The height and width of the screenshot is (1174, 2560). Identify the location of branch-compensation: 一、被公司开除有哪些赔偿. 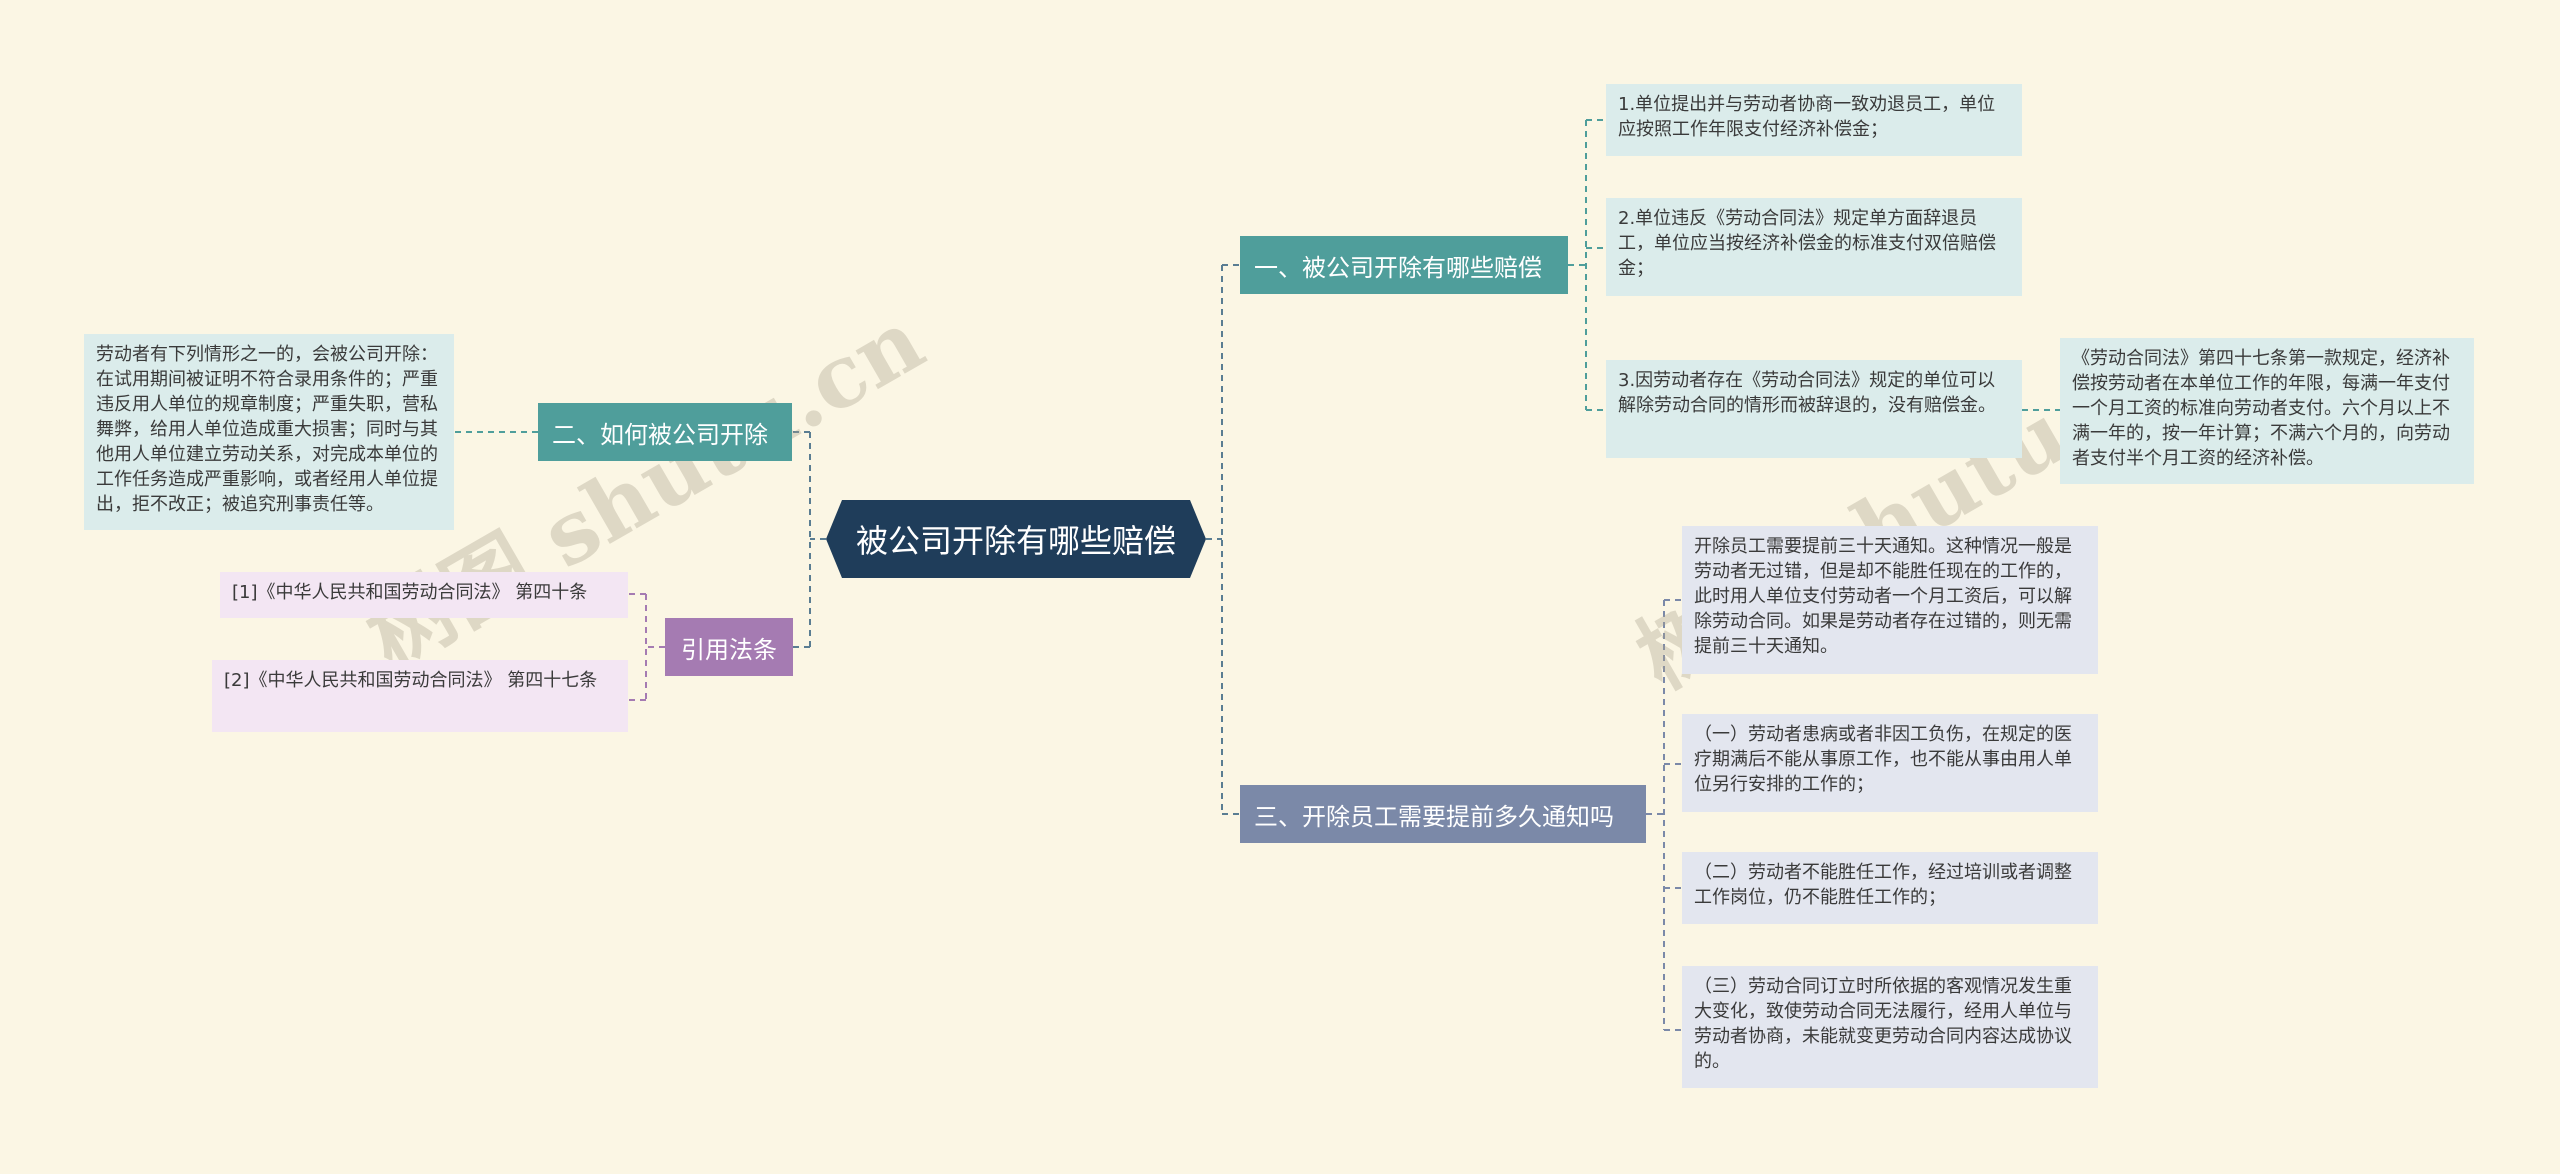
(1404, 265).